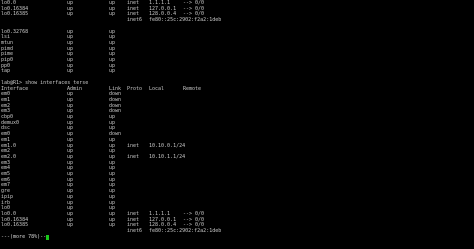 The height and width of the screenshot is (249, 474). I want to click on pager-prompt: ---(more 78%)---, so click(25, 236).